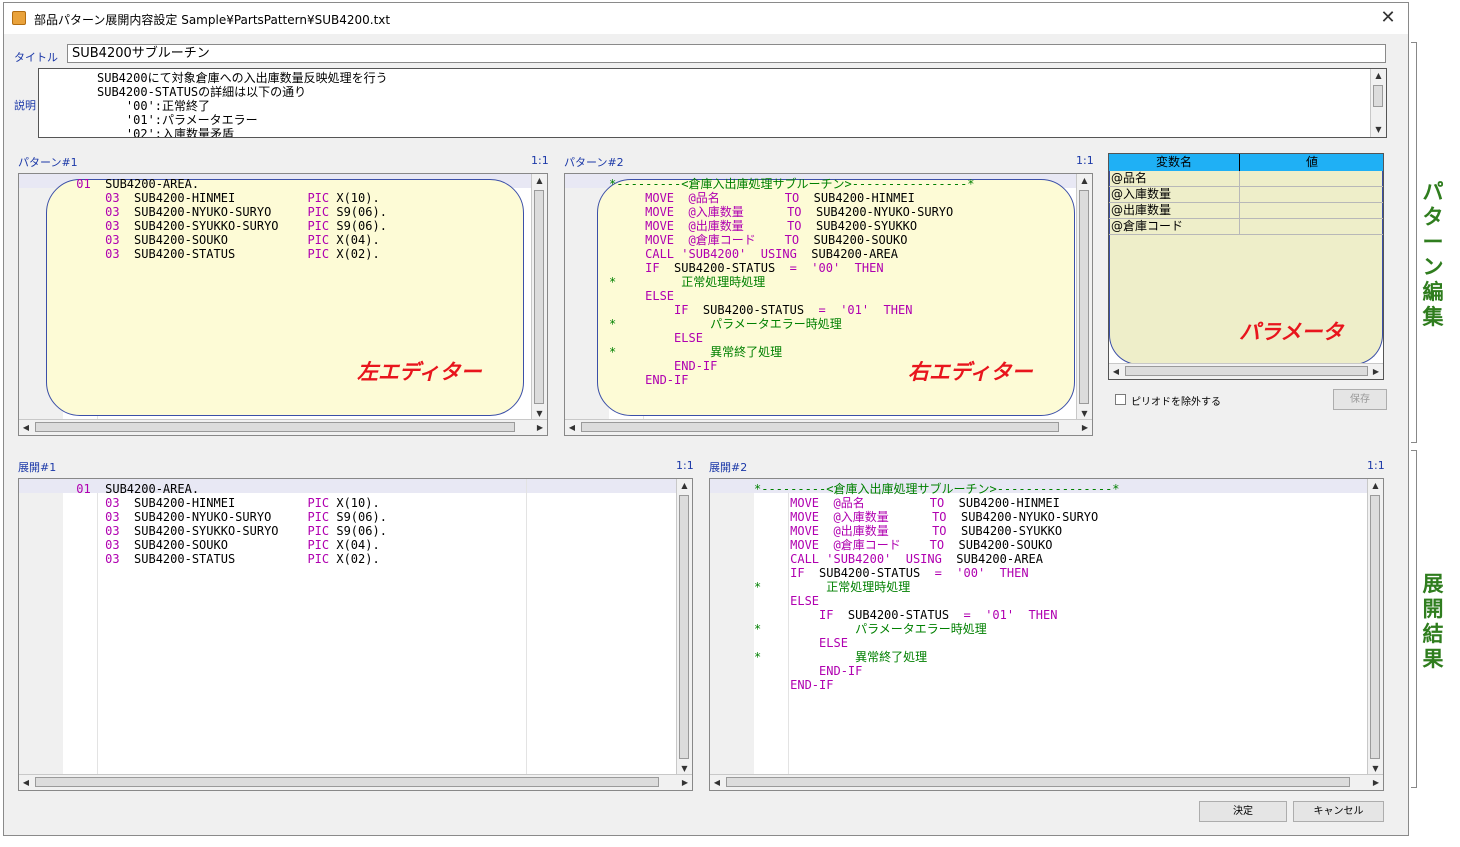  What do you see at coordinates (1378, 130) in the screenshot?
I see `scroll-down-icon: ▼` at bounding box center [1378, 130].